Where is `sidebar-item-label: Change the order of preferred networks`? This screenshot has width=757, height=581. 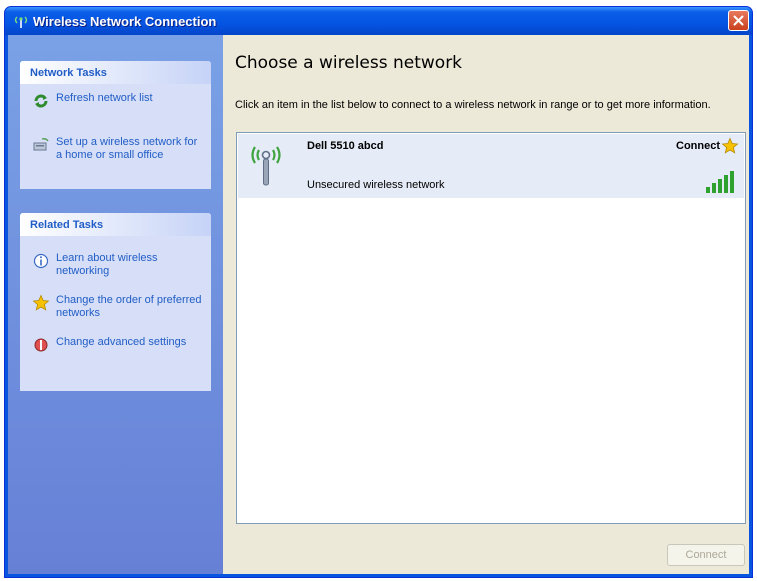 sidebar-item-label: Change the order of preferred networks is located at coordinates (129, 306).